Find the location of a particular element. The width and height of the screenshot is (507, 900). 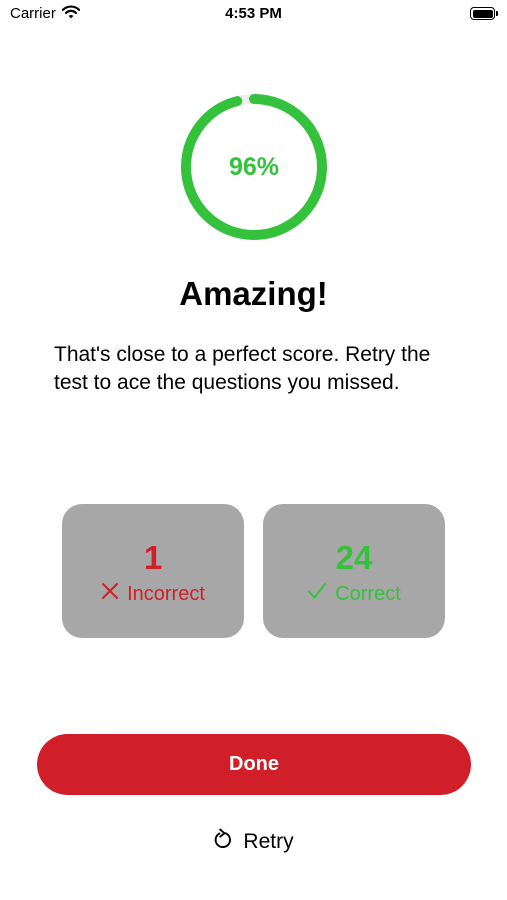

done-button: Done is located at coordinates (254, 764).